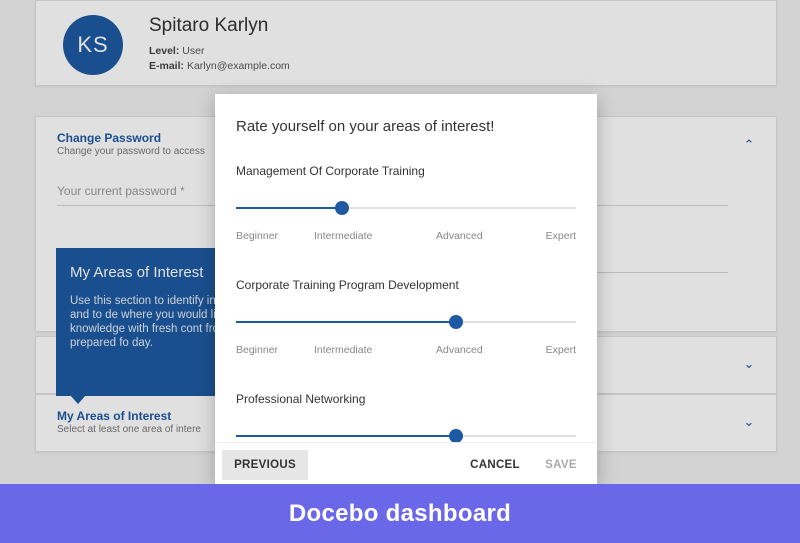  Describe the element at coordinates (365, 126) in the screenshot. I see `modal-title: Rate yourself on your areas of interest!` at that location.